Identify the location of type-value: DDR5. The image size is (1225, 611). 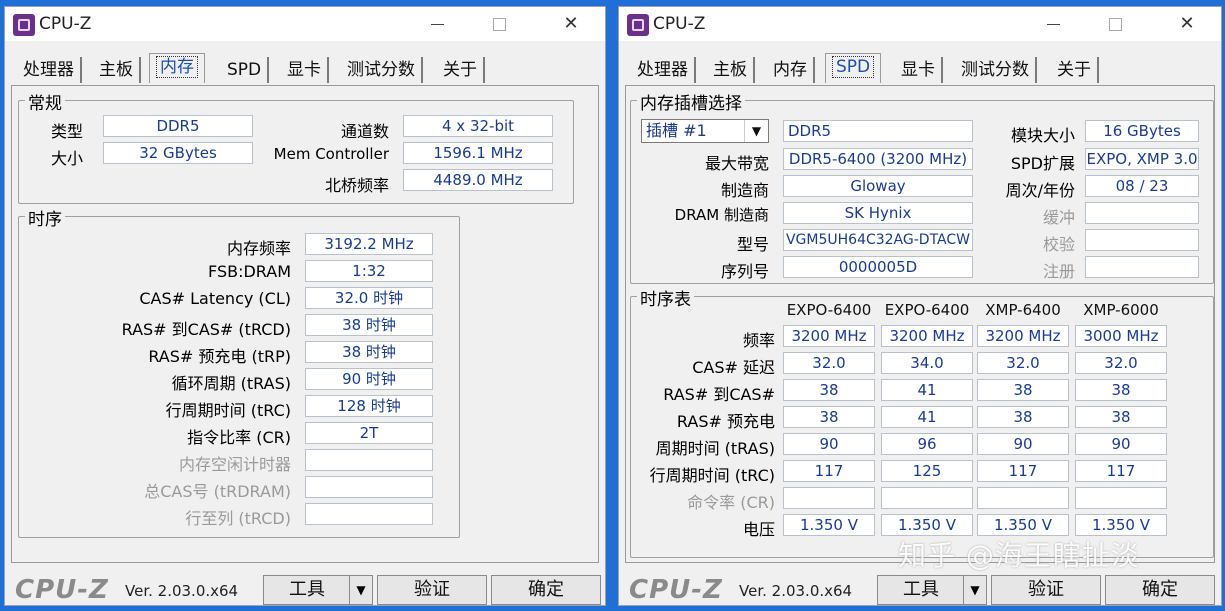
(178, 126).